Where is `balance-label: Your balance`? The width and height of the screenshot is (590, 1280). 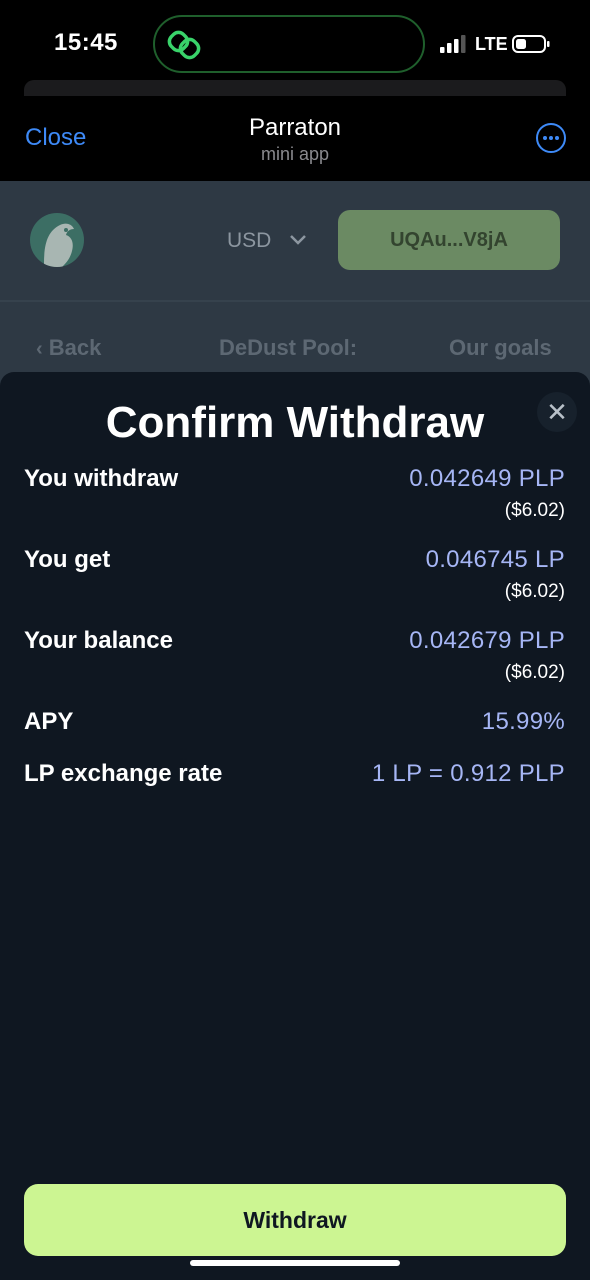 balance-label: Your balance is located at coordinates (98, 640).